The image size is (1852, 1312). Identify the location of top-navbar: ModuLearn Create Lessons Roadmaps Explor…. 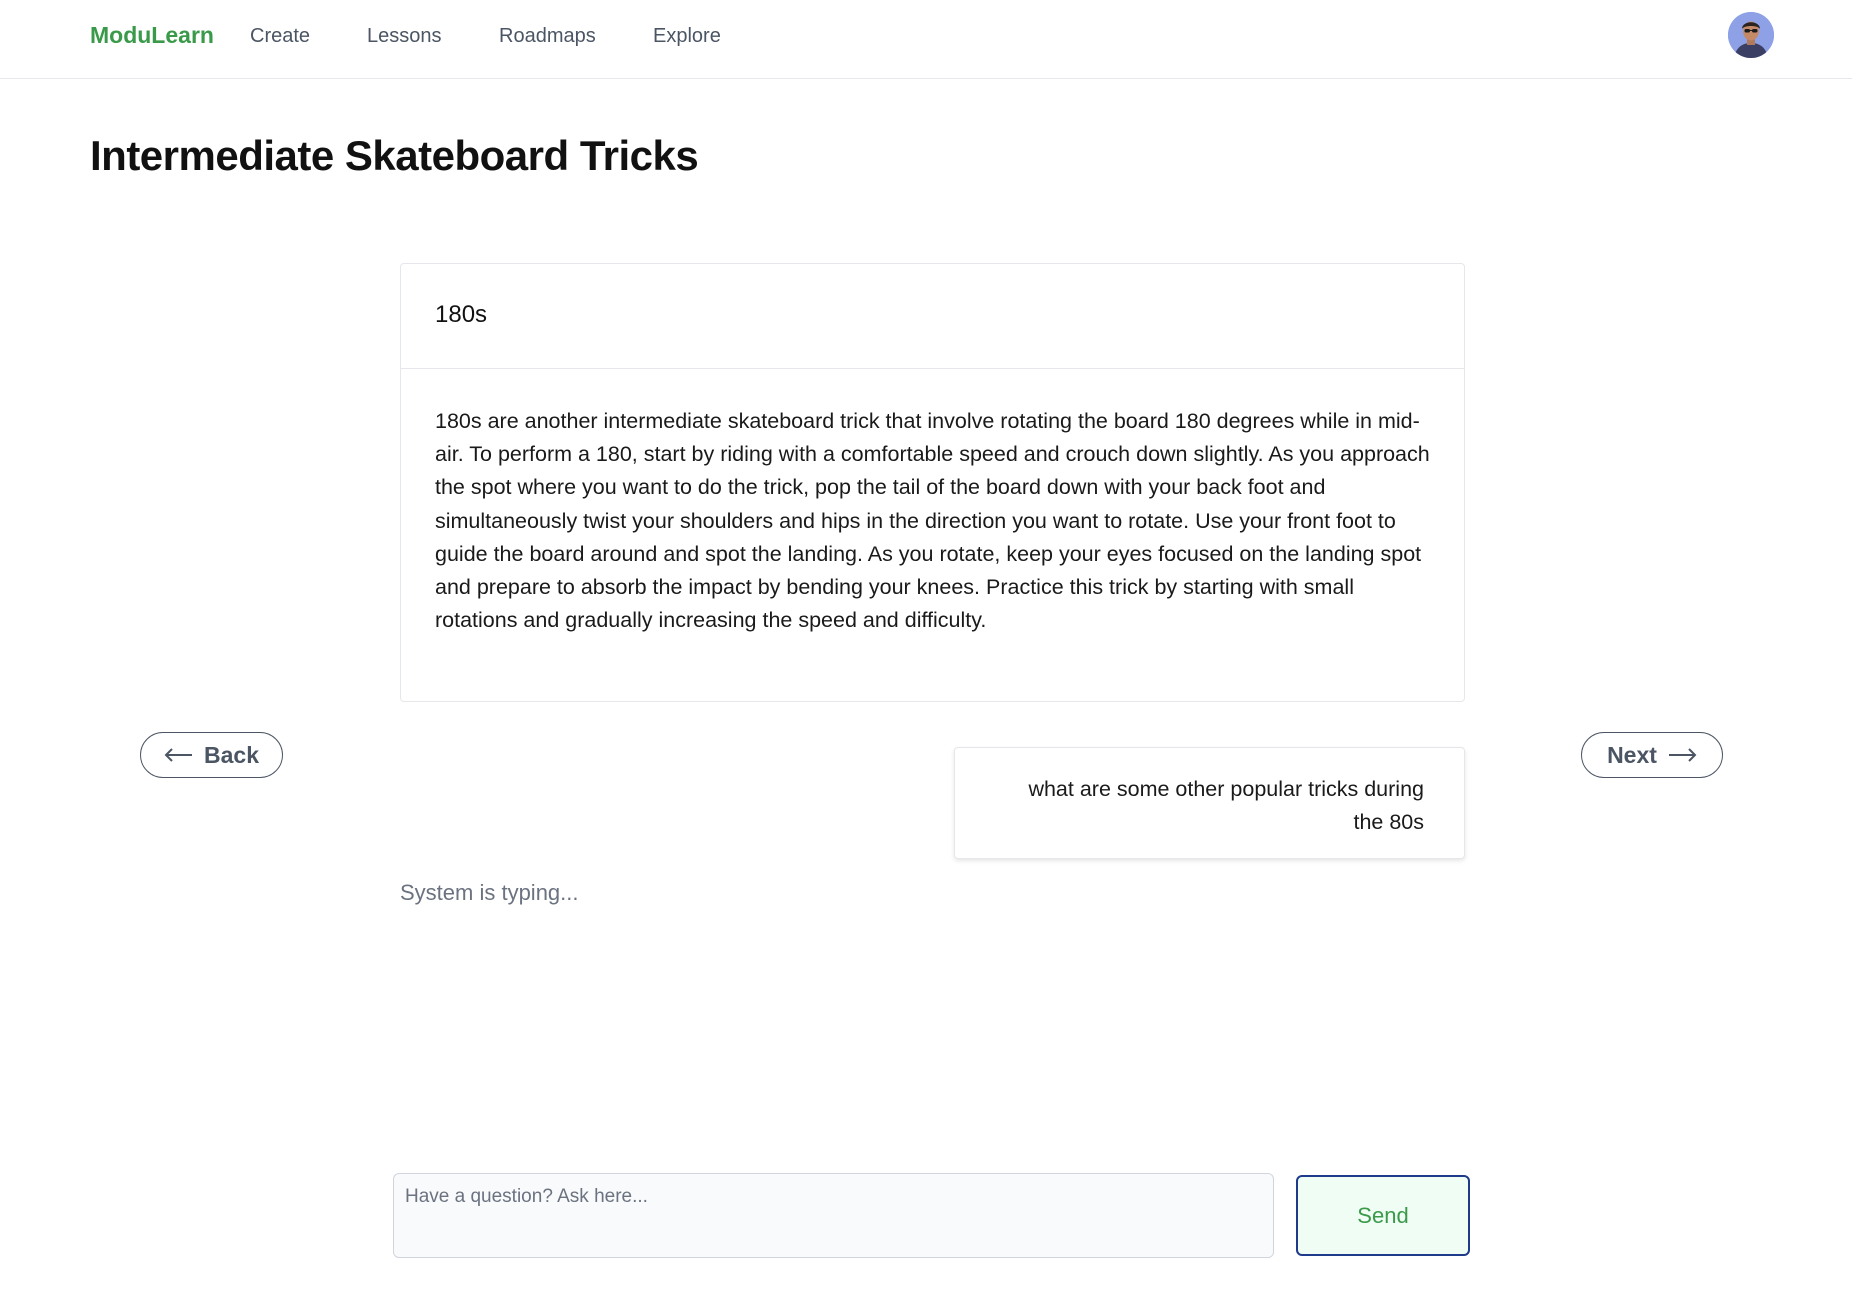
(926, 39).